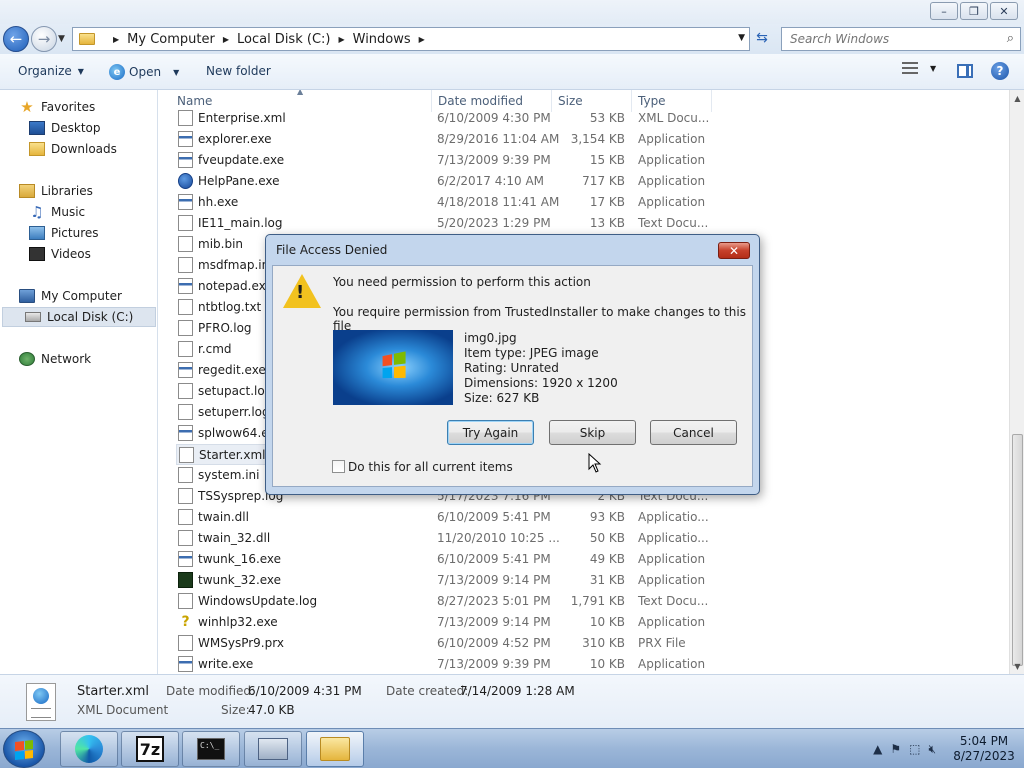 The height and width of the screenshot is (768, 1024). I want to click on show-hidden-icons-icon: ▲, so click(877, 749).